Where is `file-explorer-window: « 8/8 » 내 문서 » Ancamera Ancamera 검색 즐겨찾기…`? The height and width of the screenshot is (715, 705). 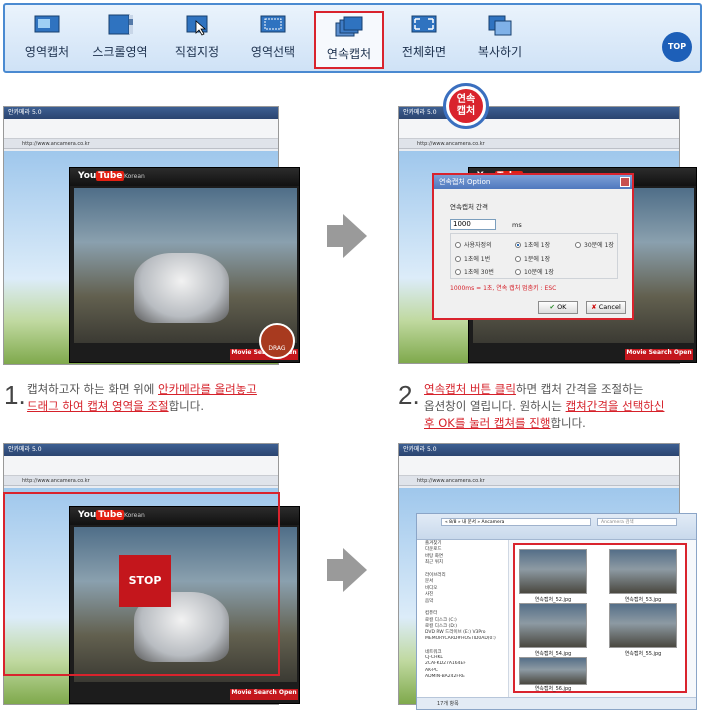 file-explorer-window: « 8/8 » 내 문서 » Ancamera Ancamera 검색 즐겨찾기… is located at coordinates (556, 611).